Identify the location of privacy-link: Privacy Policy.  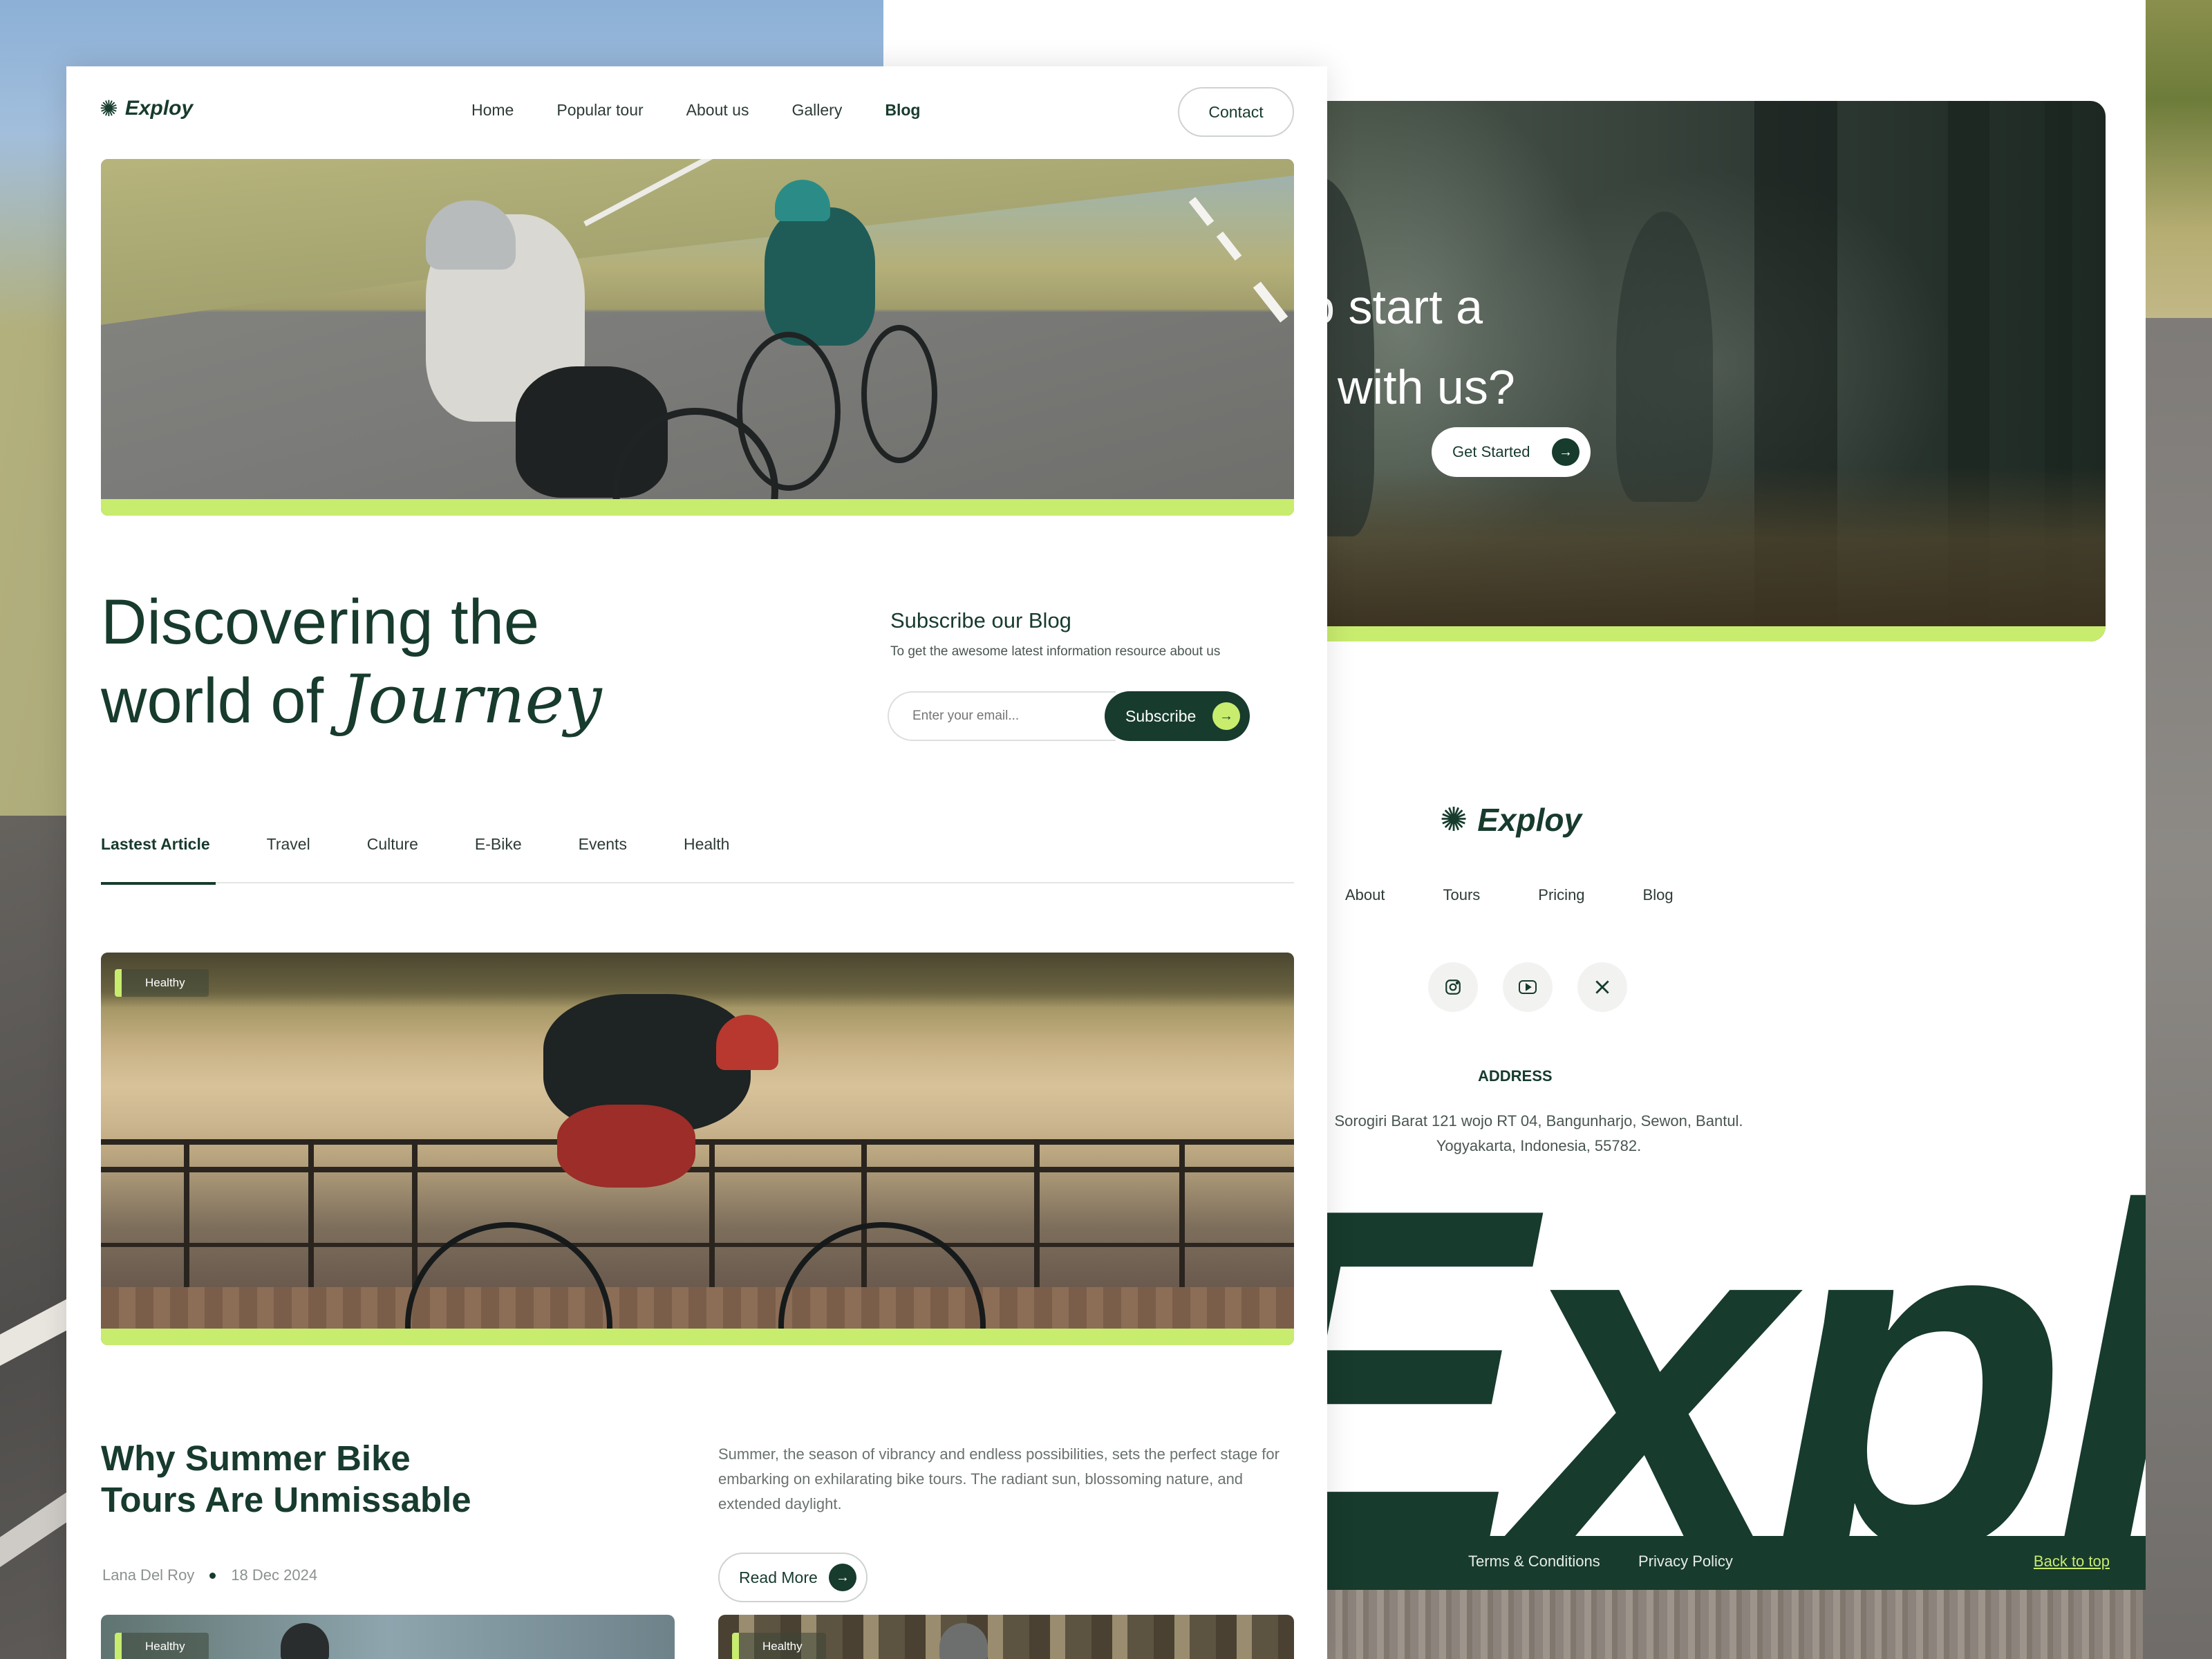
(1685, 1562).